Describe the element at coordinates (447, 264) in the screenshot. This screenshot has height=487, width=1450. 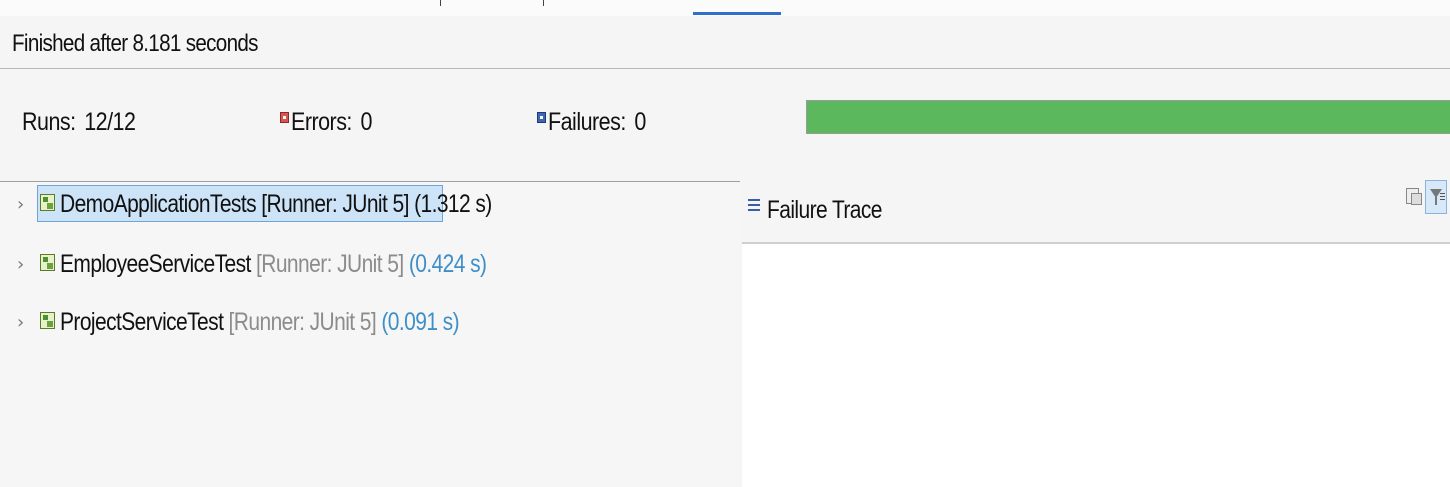
I see `test-duration: (0.424 s)` at that location.